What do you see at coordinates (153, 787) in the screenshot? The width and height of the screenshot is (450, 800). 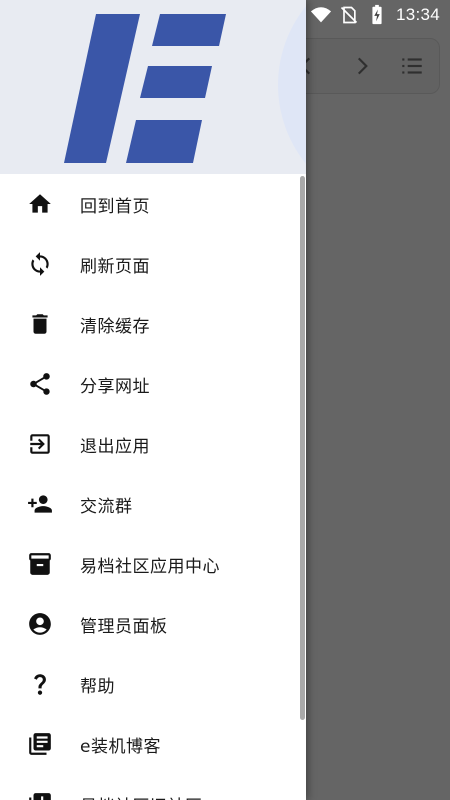 I see `menu-item-old-community: 易档社区旧社区` at bounding box center [153, 787].